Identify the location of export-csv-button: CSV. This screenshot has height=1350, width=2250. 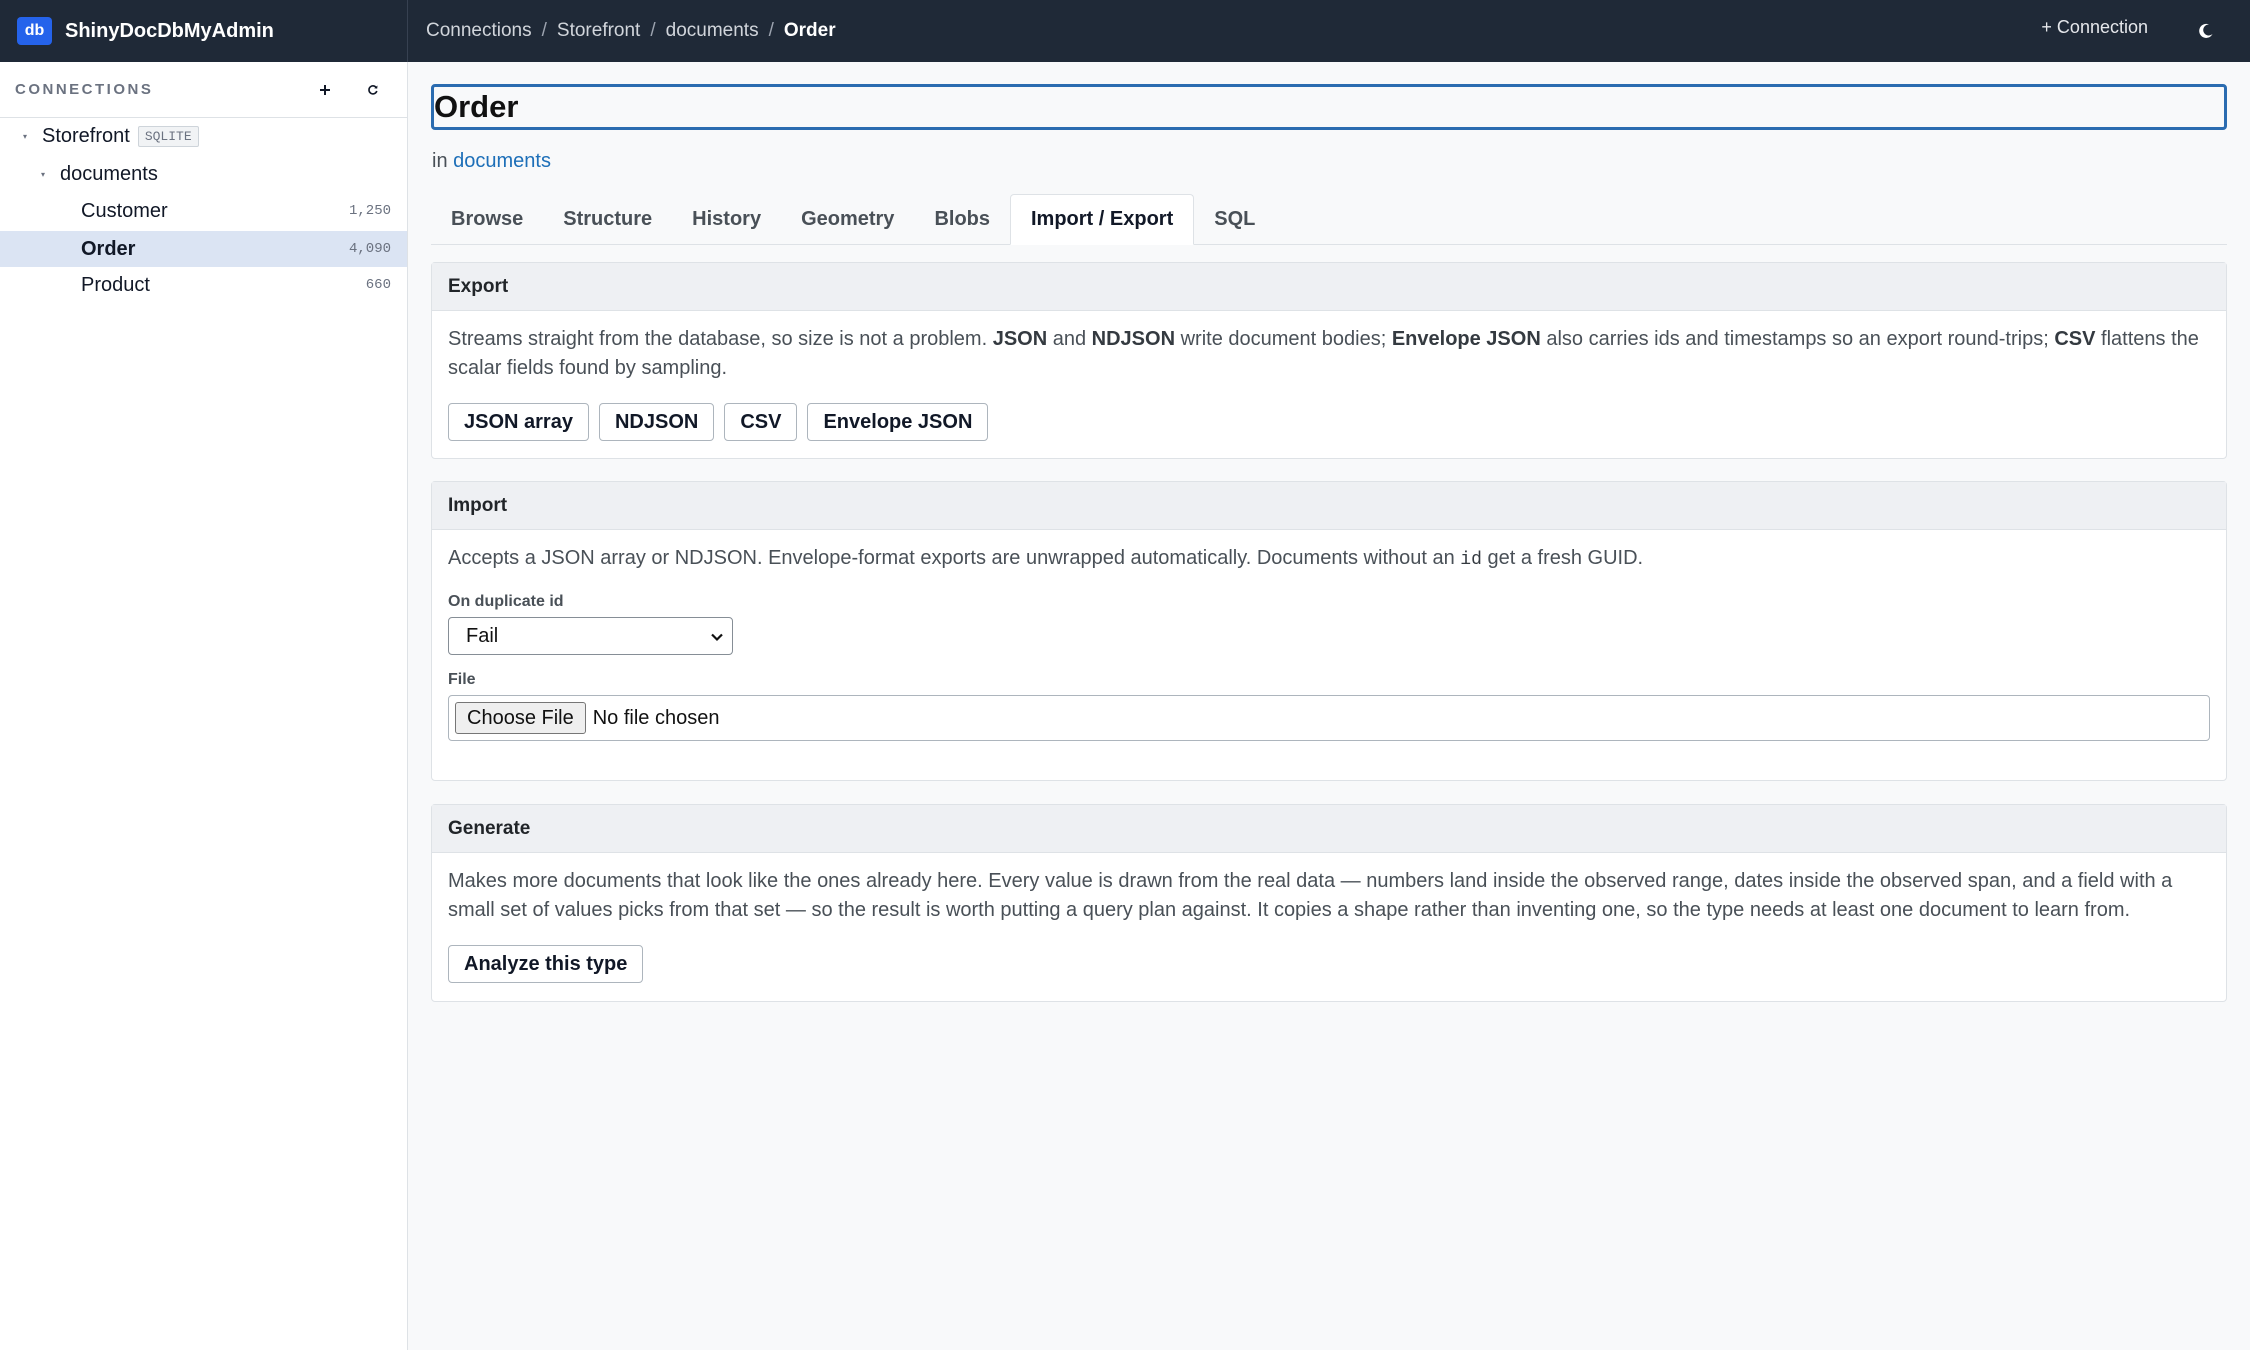
(761, 422).